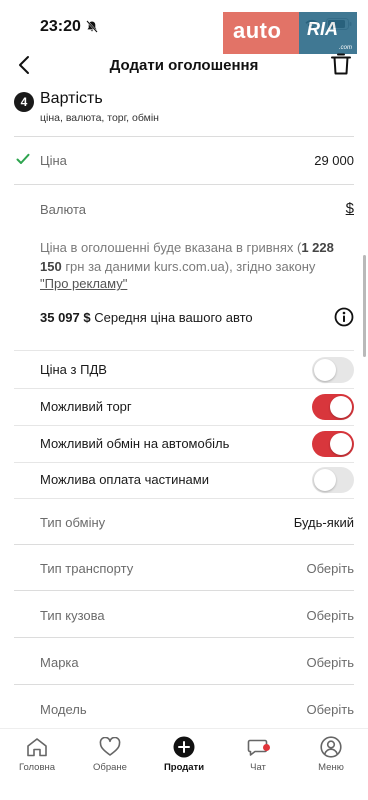 Image resolution: width=368 pixels, height=800 pixels. I want to click on select-field: Марка Оберіть, so click(197, 663).